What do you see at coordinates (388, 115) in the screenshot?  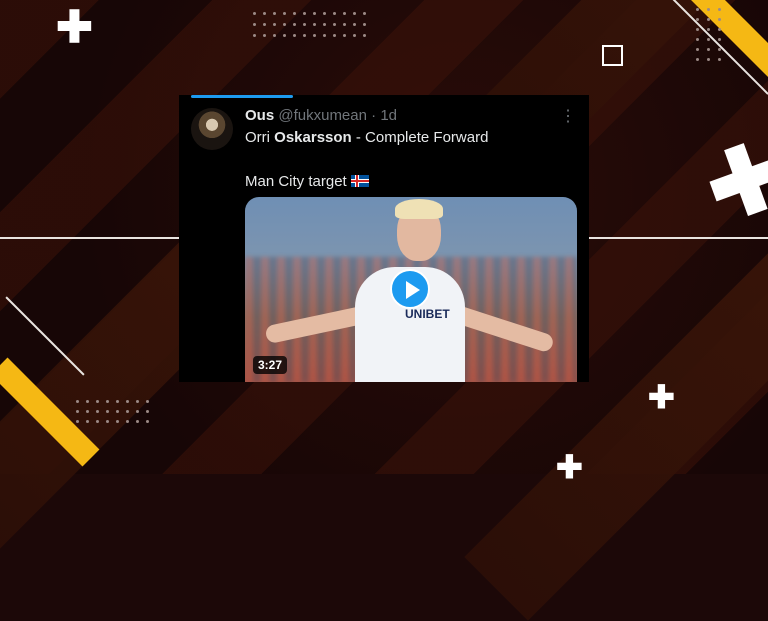 I see `timestamp: 1d` at bounding box center [388, 115].